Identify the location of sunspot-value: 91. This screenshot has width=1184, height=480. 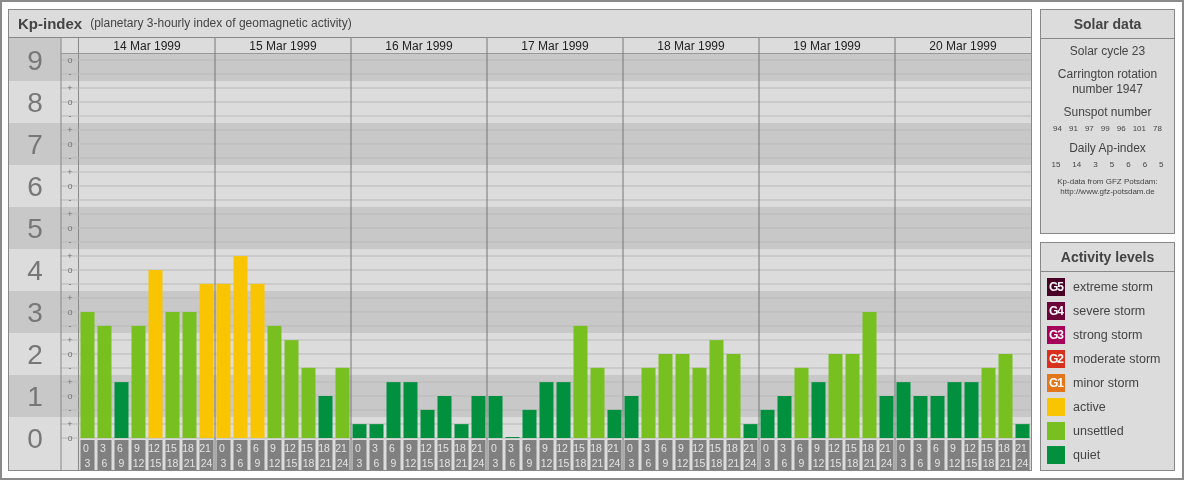
(1073, 128).